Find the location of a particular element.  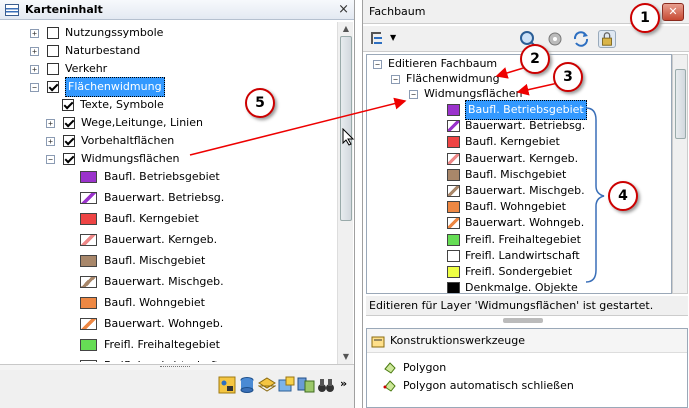

dropdown-chevron-icon: ▼ is located at coordinates (393, 37).